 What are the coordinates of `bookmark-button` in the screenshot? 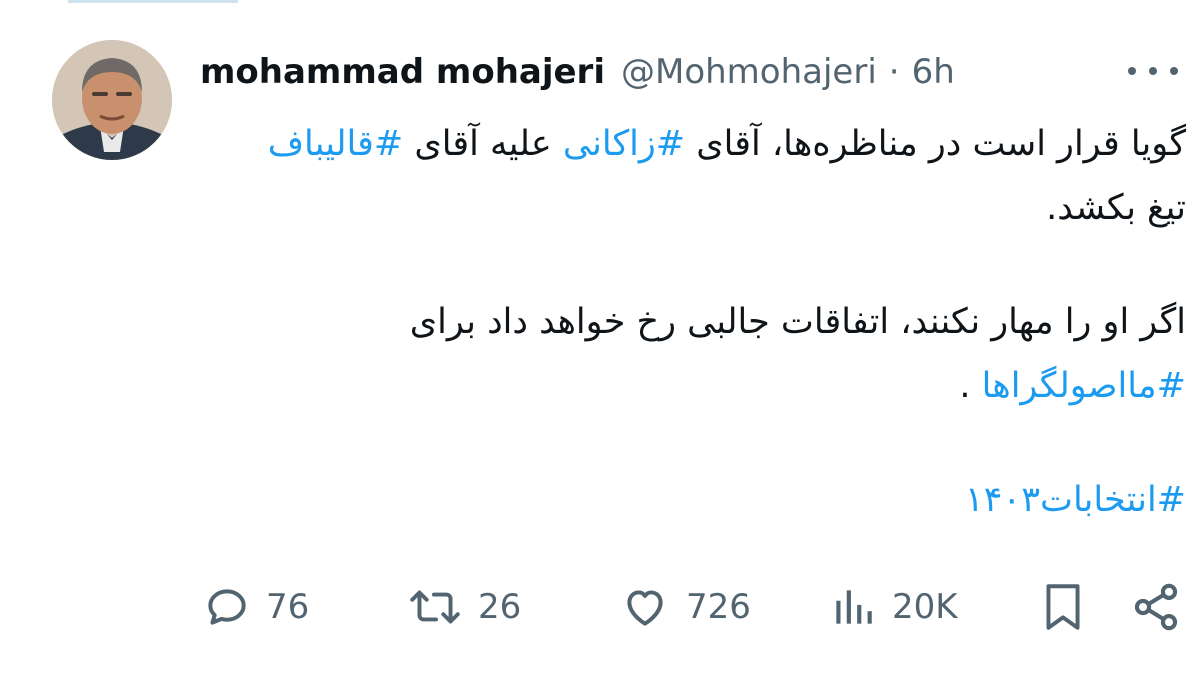 It's located at (1063, 607).